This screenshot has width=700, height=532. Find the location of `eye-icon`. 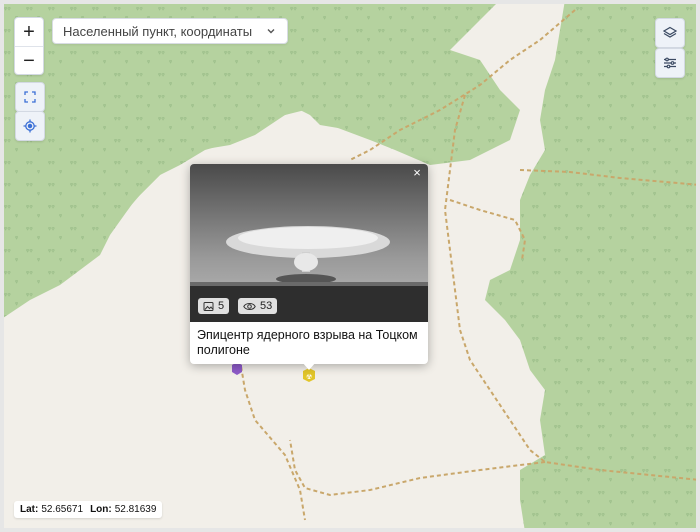

eye-icon is located at coordinates (249, 306).